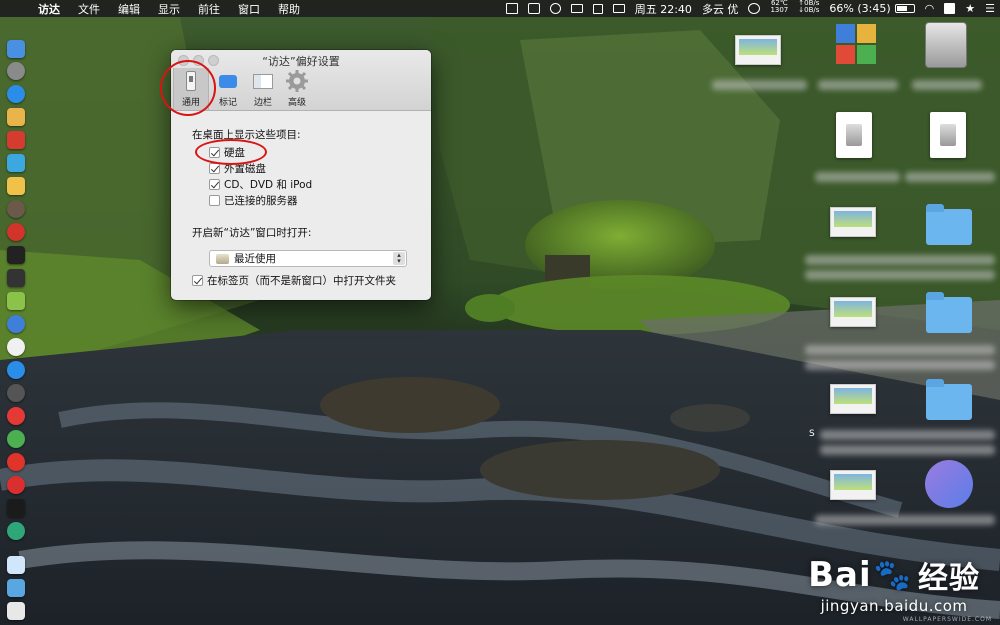 The image size is (1000, 625). Describe the element at coordinates (949, 484) in the screenshot. I see `hexagon-app-icon` at that location.